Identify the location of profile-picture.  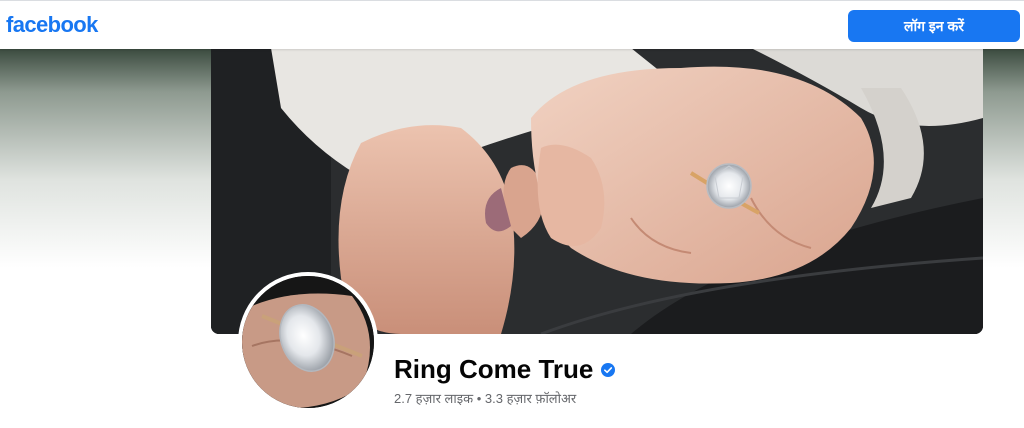
(308, 342).